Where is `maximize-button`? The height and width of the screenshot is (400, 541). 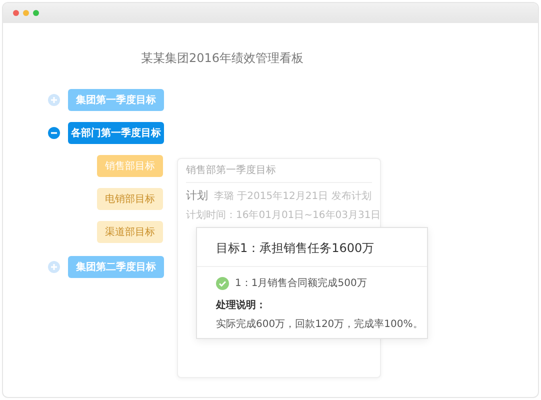
maximize-button is located at coordinates (36, 13).